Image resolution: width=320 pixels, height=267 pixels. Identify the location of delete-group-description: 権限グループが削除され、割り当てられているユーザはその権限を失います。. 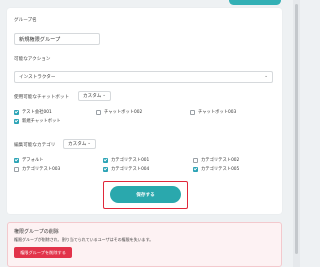
(84, 239).